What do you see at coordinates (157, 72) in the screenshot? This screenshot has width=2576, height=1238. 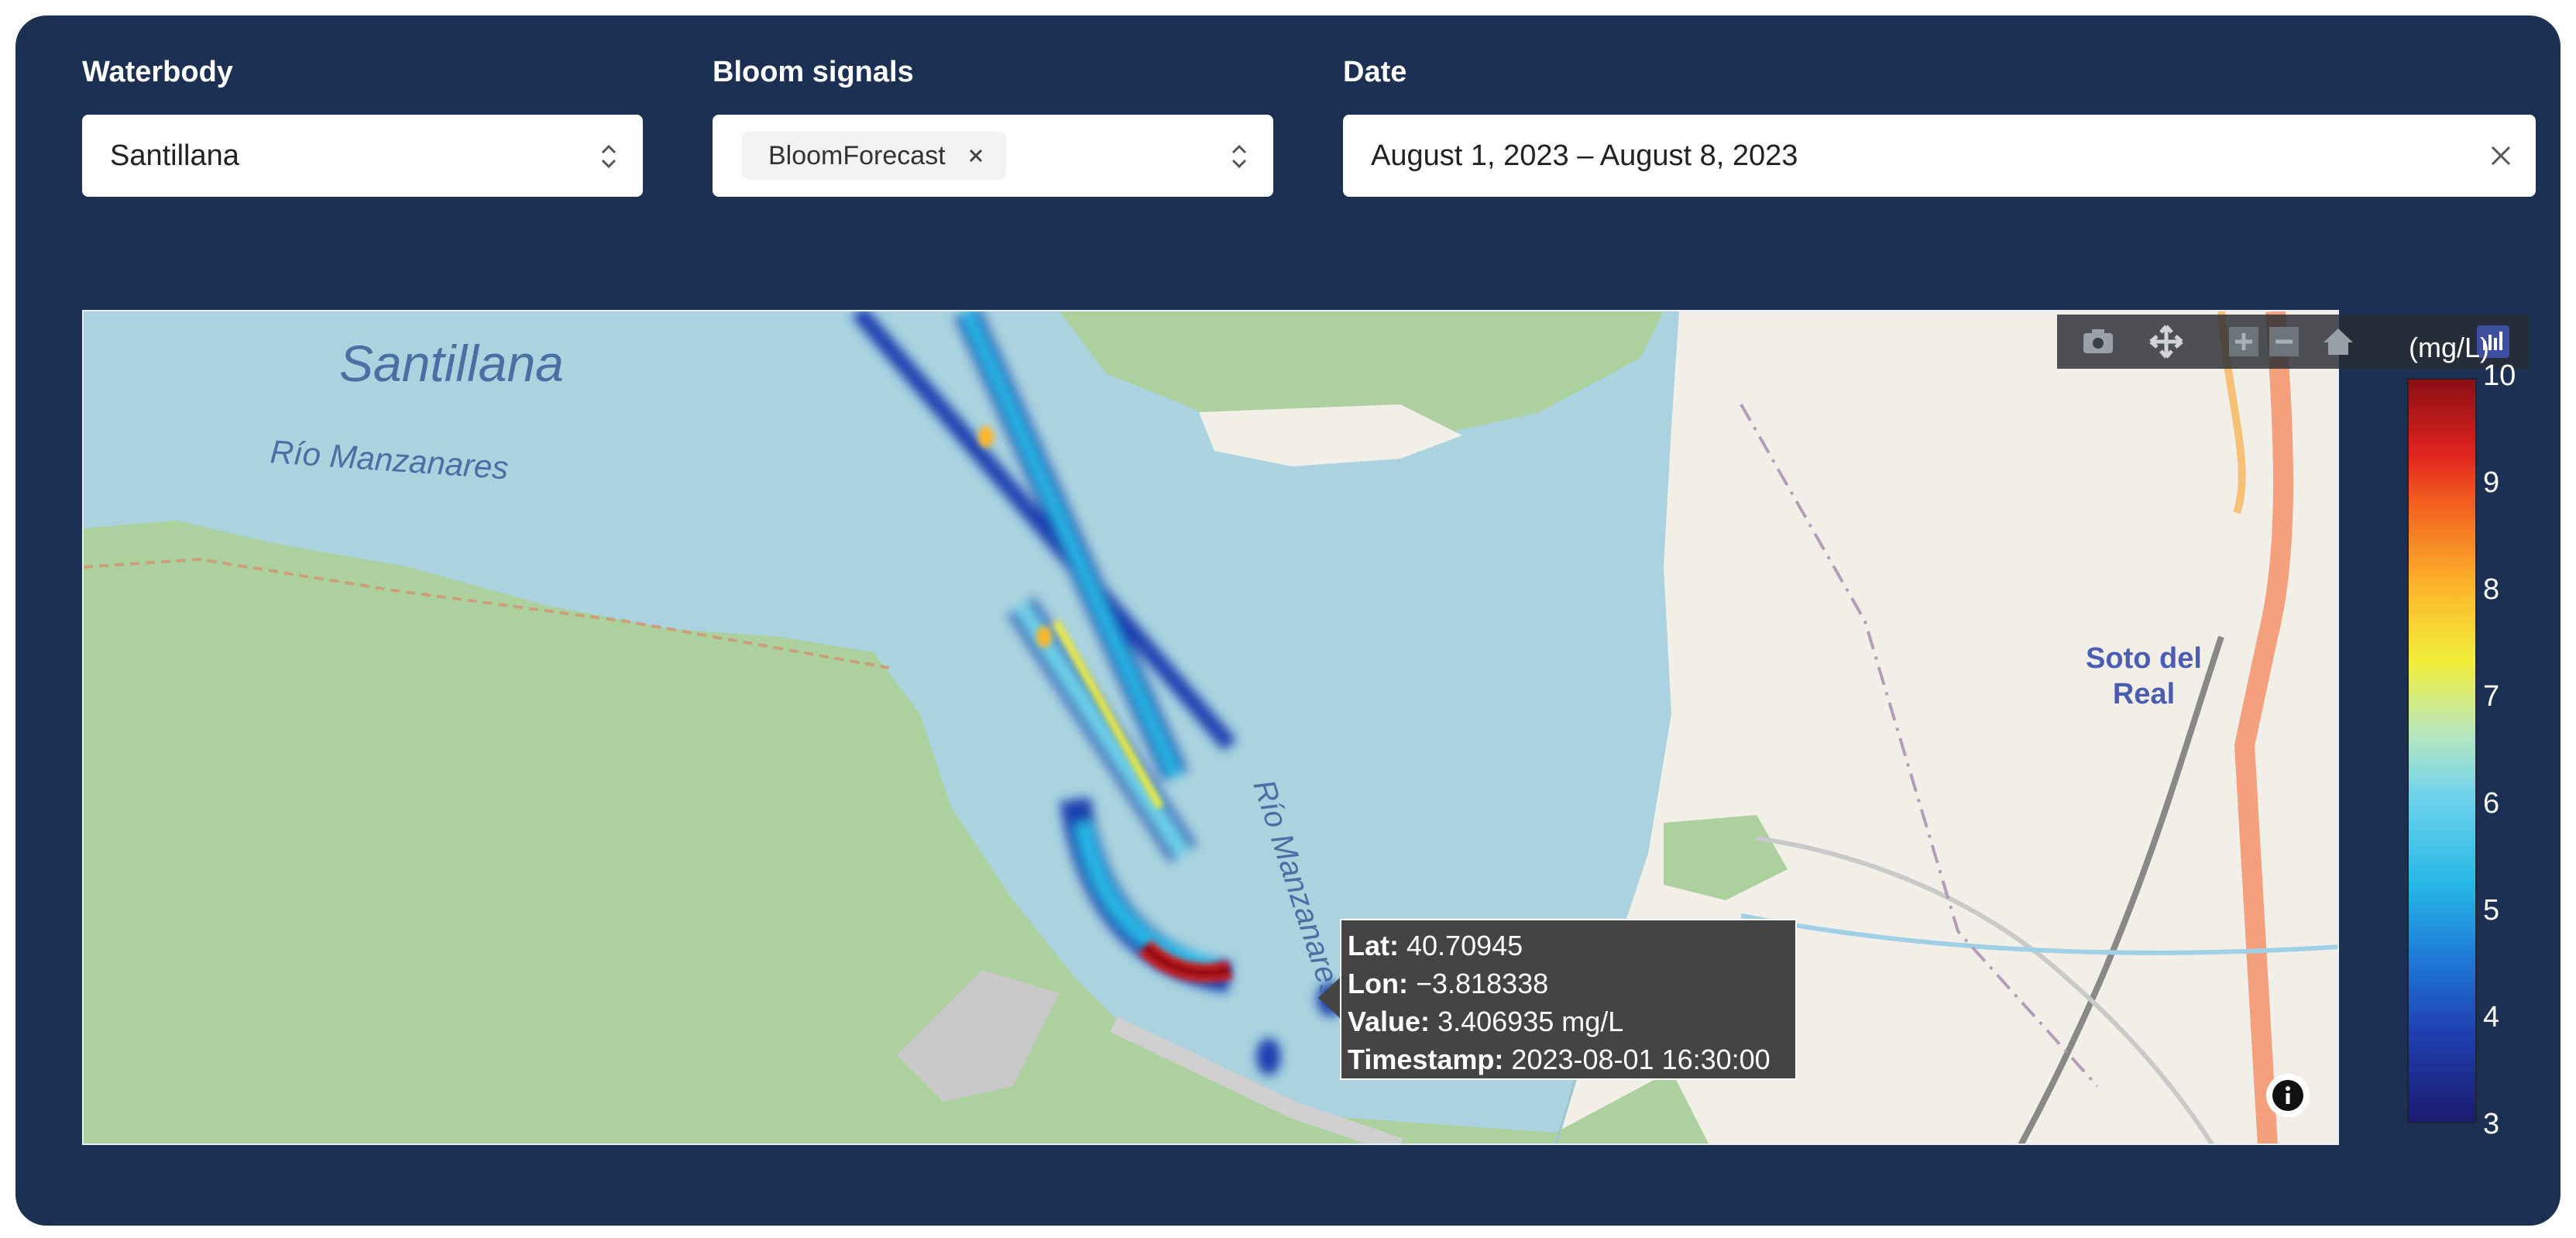 I see `waterbody-label: Waterbody` at bounding box center [157, 72].